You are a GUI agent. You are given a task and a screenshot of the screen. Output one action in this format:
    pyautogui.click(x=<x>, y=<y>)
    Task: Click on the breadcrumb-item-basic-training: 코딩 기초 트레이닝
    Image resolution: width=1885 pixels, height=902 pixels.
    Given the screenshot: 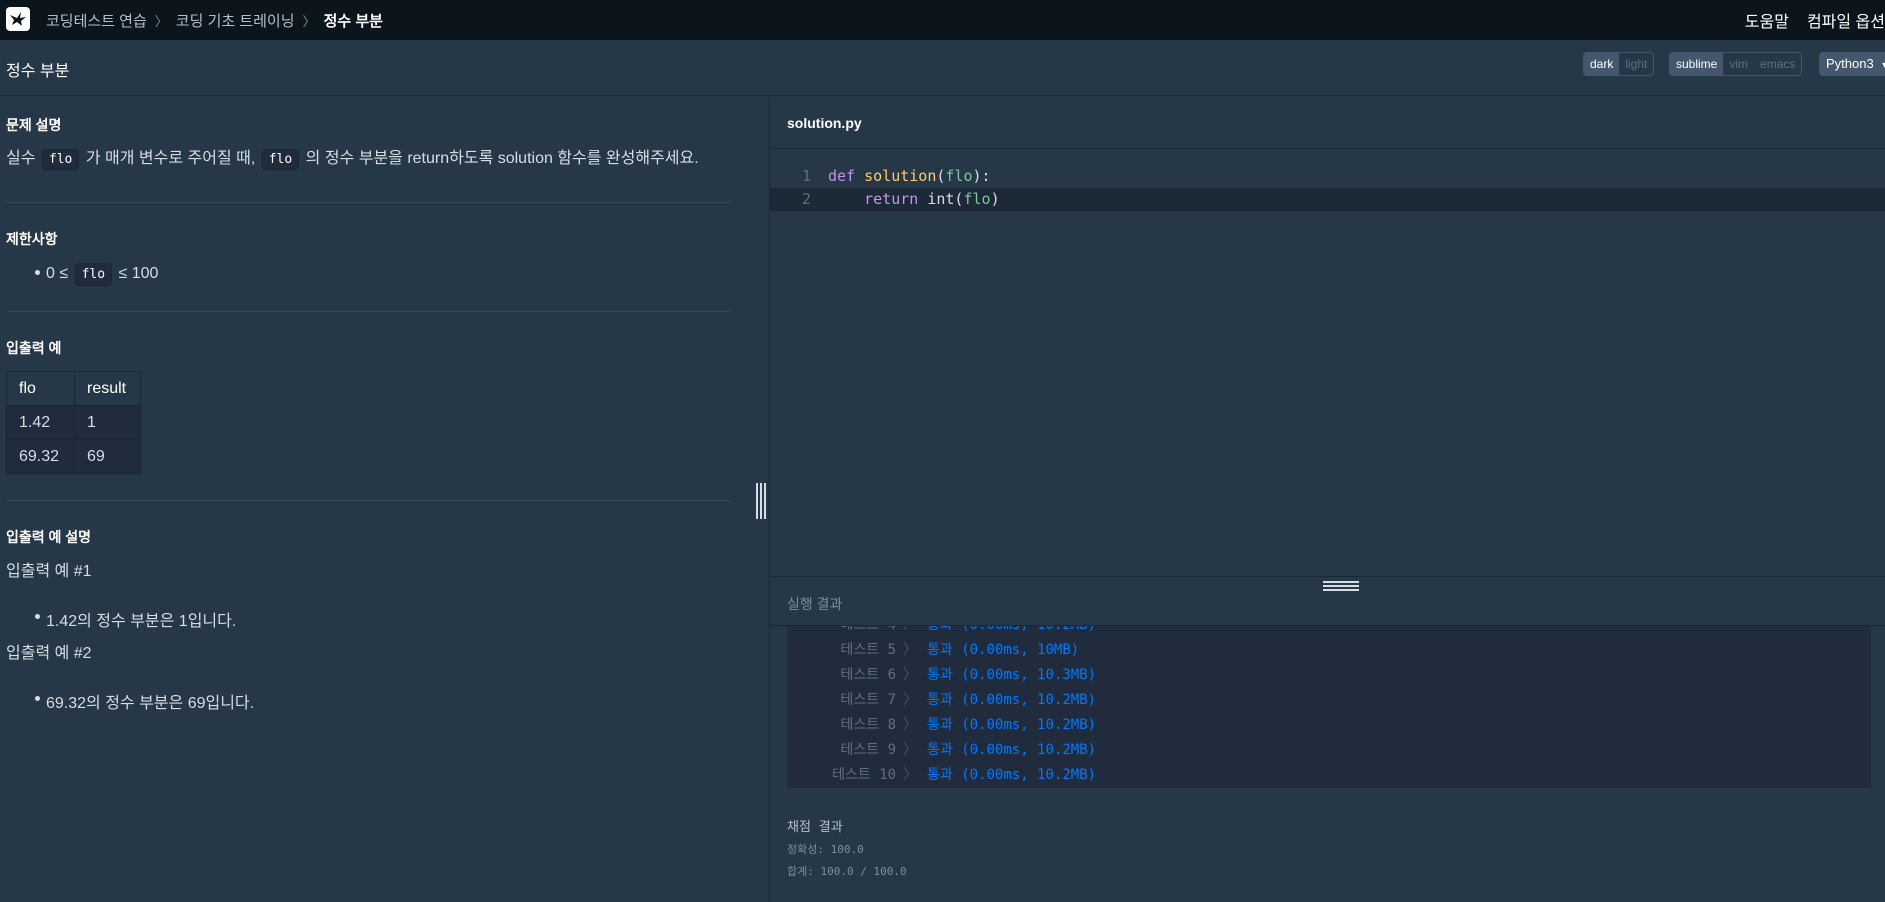 What is the action you would take?
    pyautogui.click(x=235, y=20)
    